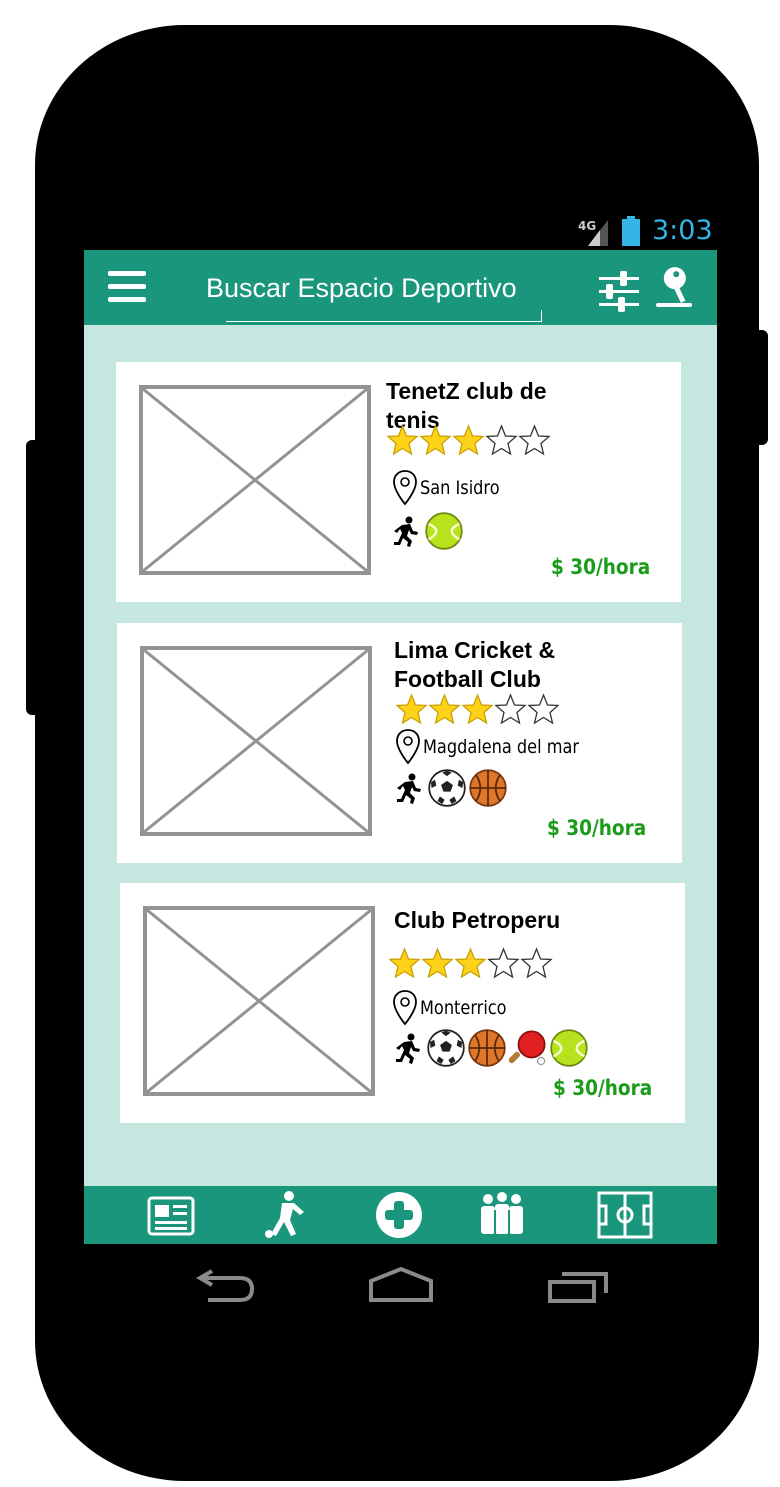 This screenshot has width=780, height=1487. I want to click on battery-icon, so click(631, 231).